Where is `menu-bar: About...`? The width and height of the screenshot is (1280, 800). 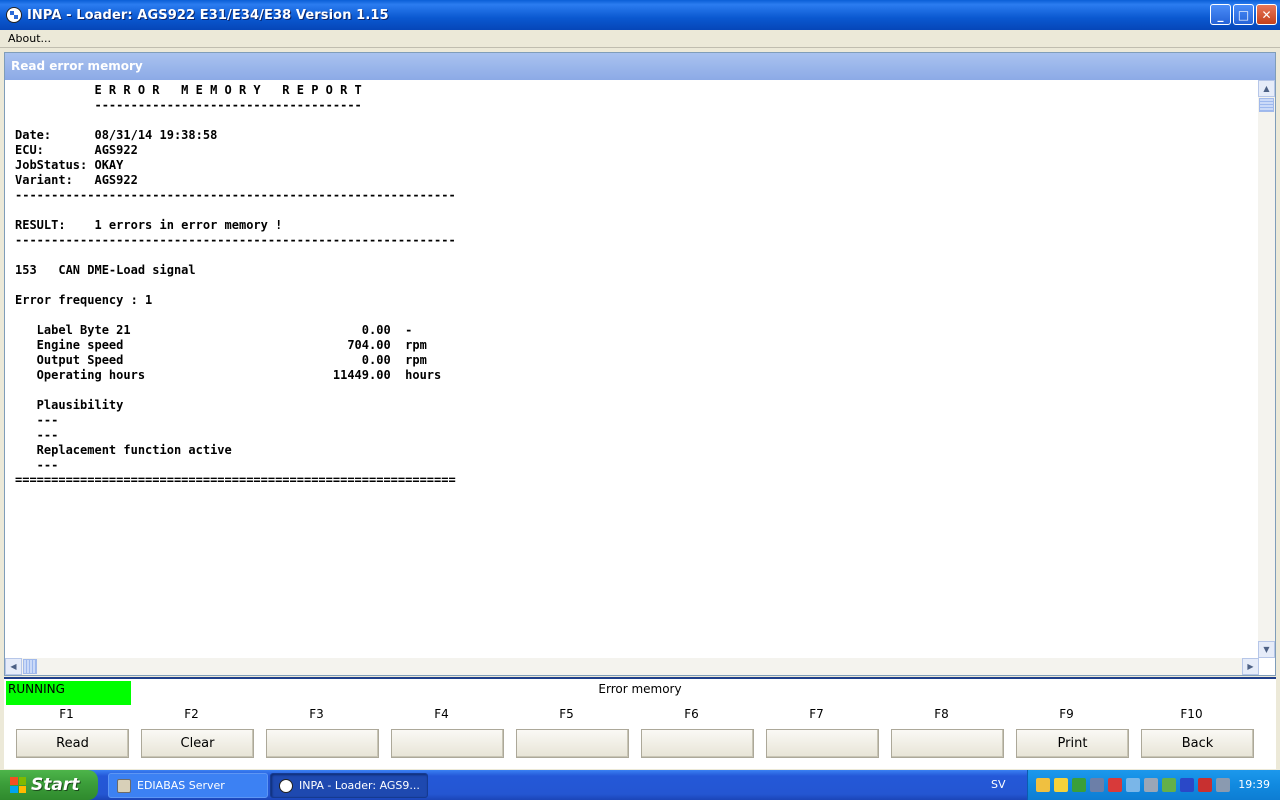
menu-bar: About... is located at coordinates (640, 39).